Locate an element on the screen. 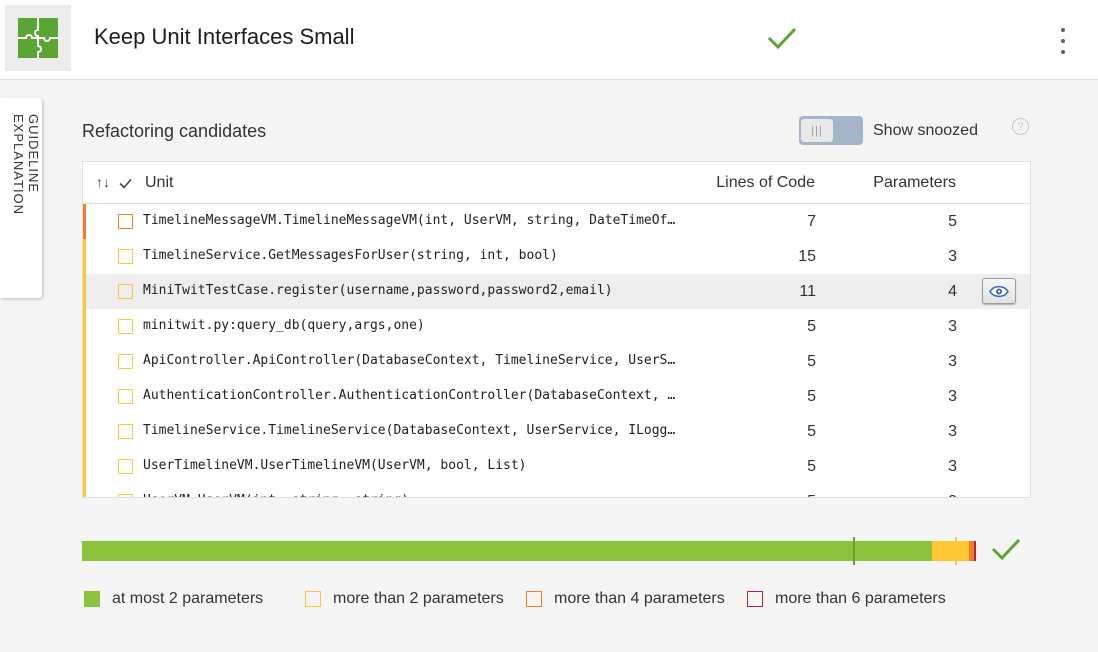 The width and height of the screenshot is (1098, 652). legend-item: at most 2 parameters is located at coordinates (173, 599).